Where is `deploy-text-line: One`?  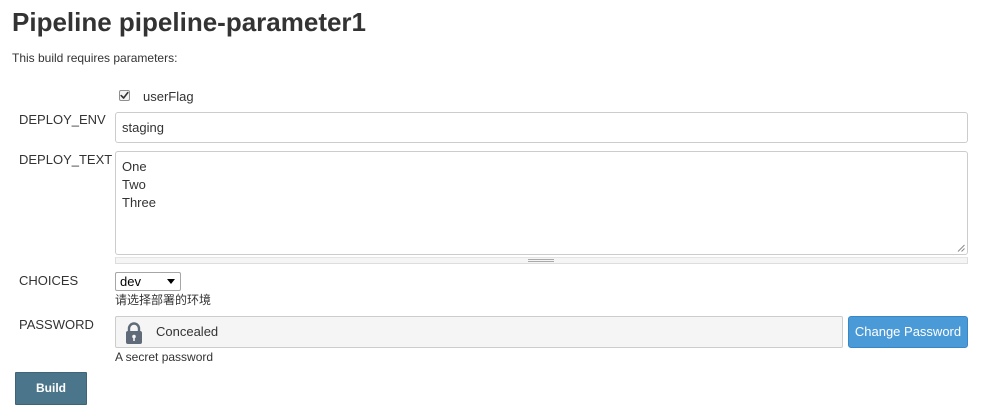 deploy-text-line: One is located at coordinates (134, 166).